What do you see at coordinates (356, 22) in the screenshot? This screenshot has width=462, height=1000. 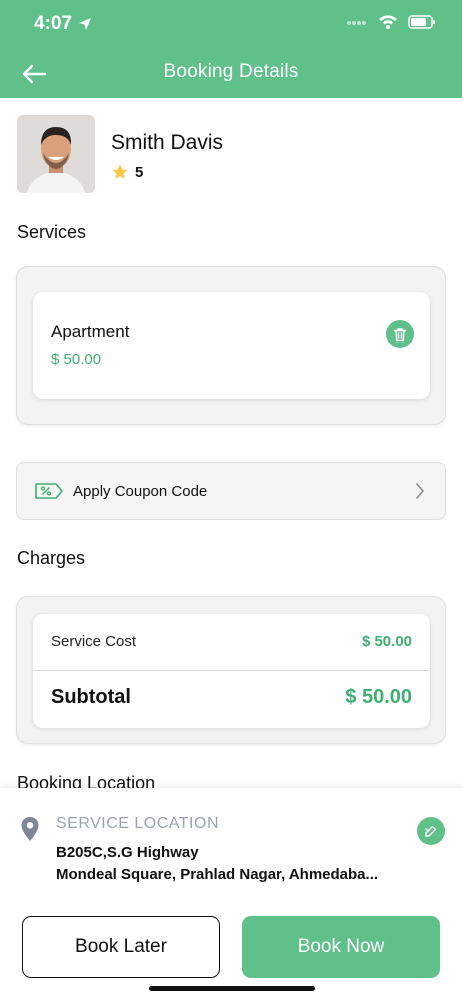 I see `cellular-signal-icon` at bounding box center [356, 22].